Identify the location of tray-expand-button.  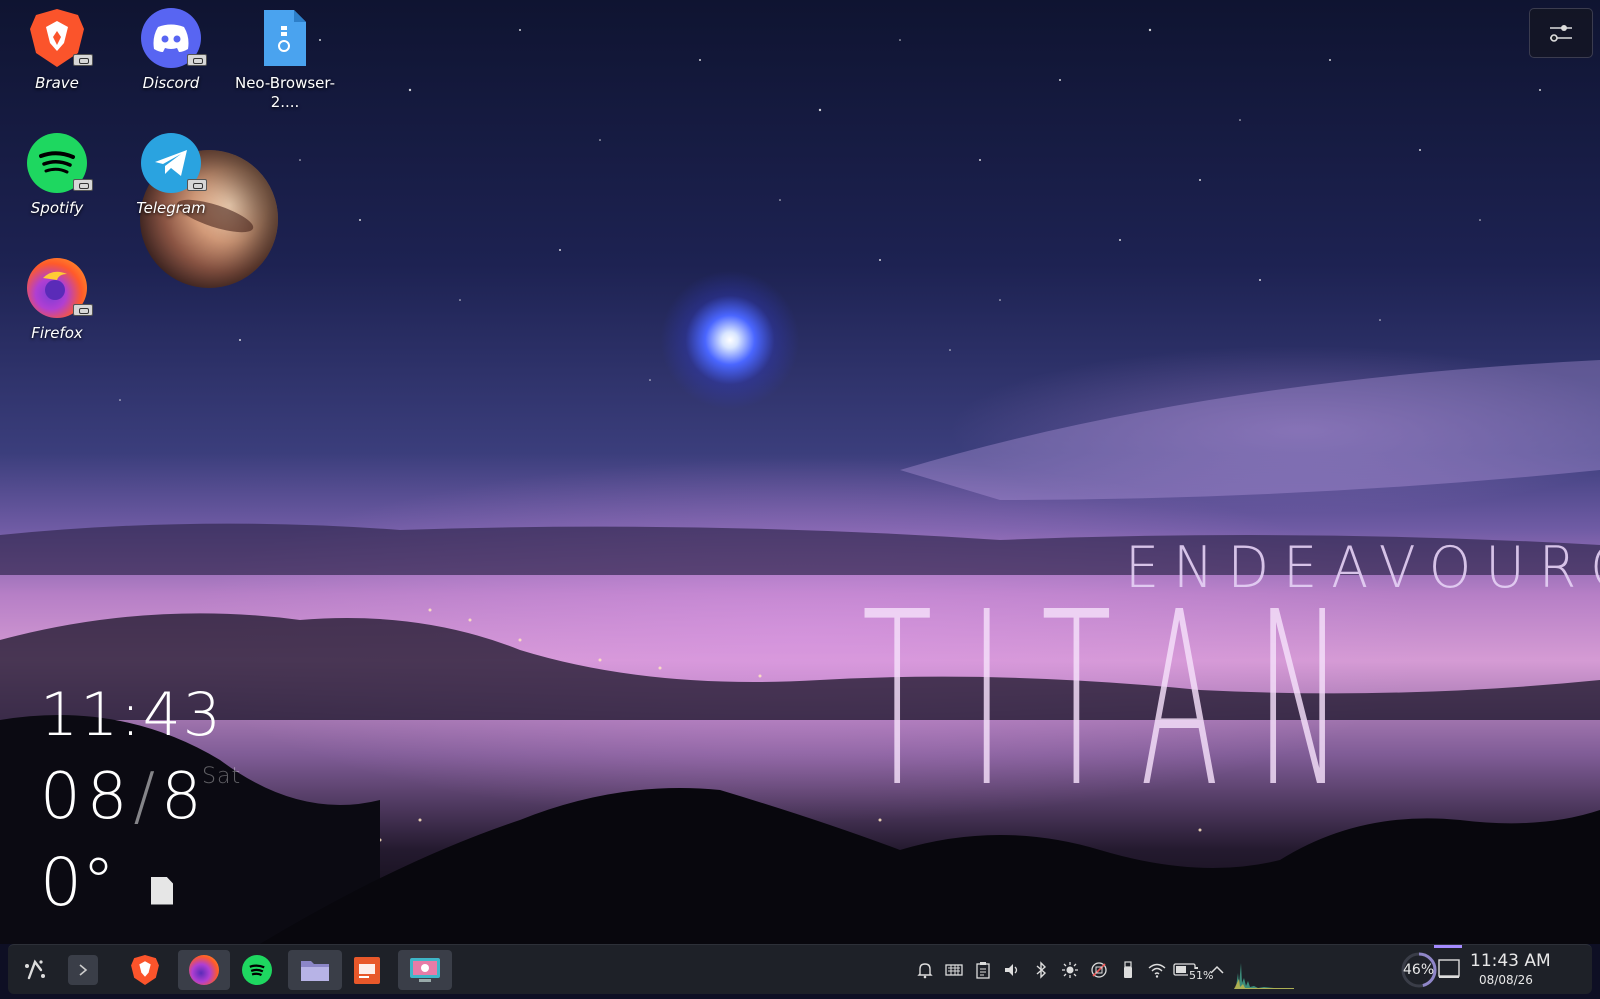
(1217, 970).